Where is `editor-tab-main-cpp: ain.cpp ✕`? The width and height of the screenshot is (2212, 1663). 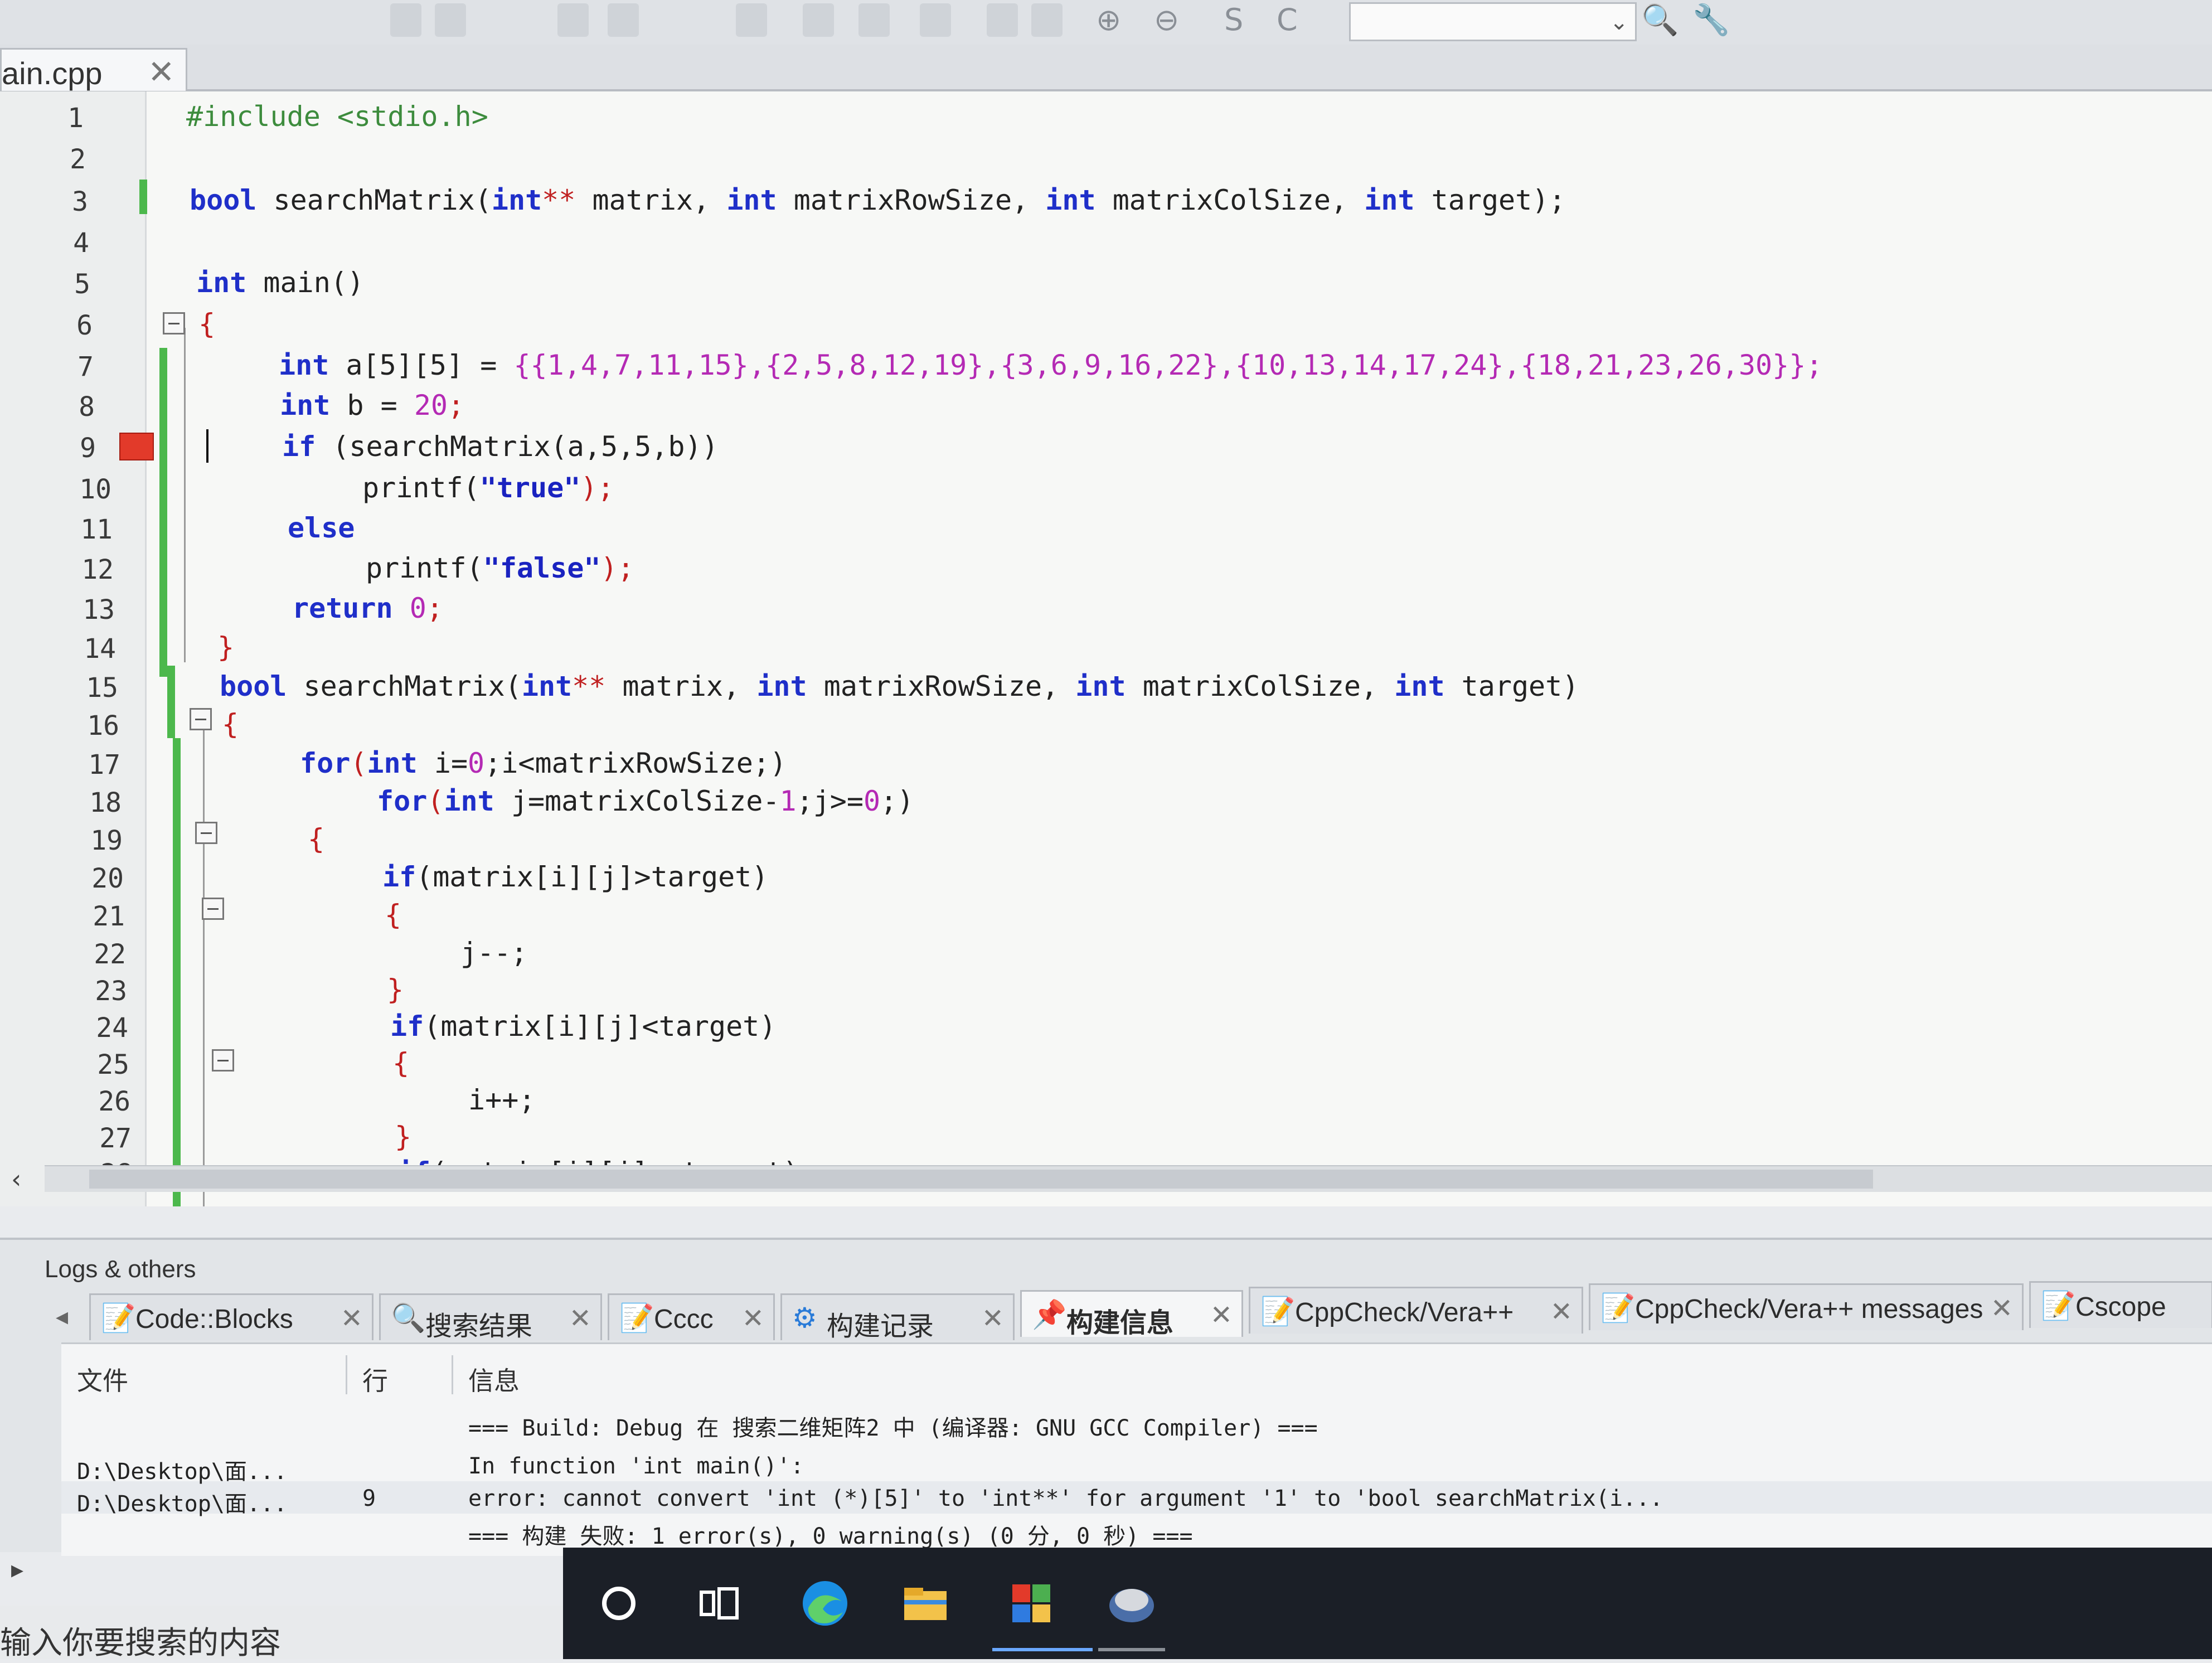 editor-tab-main-cpp: ain.cpp ✕ is located at coordinates (93, 69).